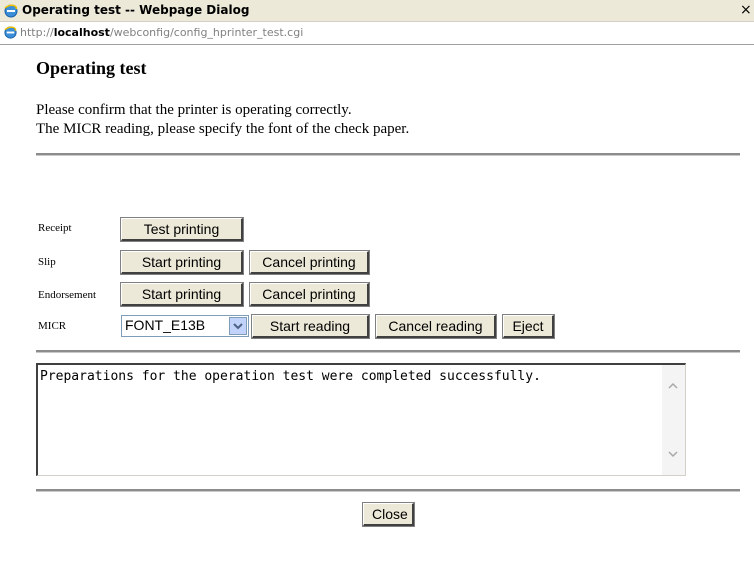 This screenshot has height=581, width=754. I want to click on url-host: localhost, so click(81, 32).